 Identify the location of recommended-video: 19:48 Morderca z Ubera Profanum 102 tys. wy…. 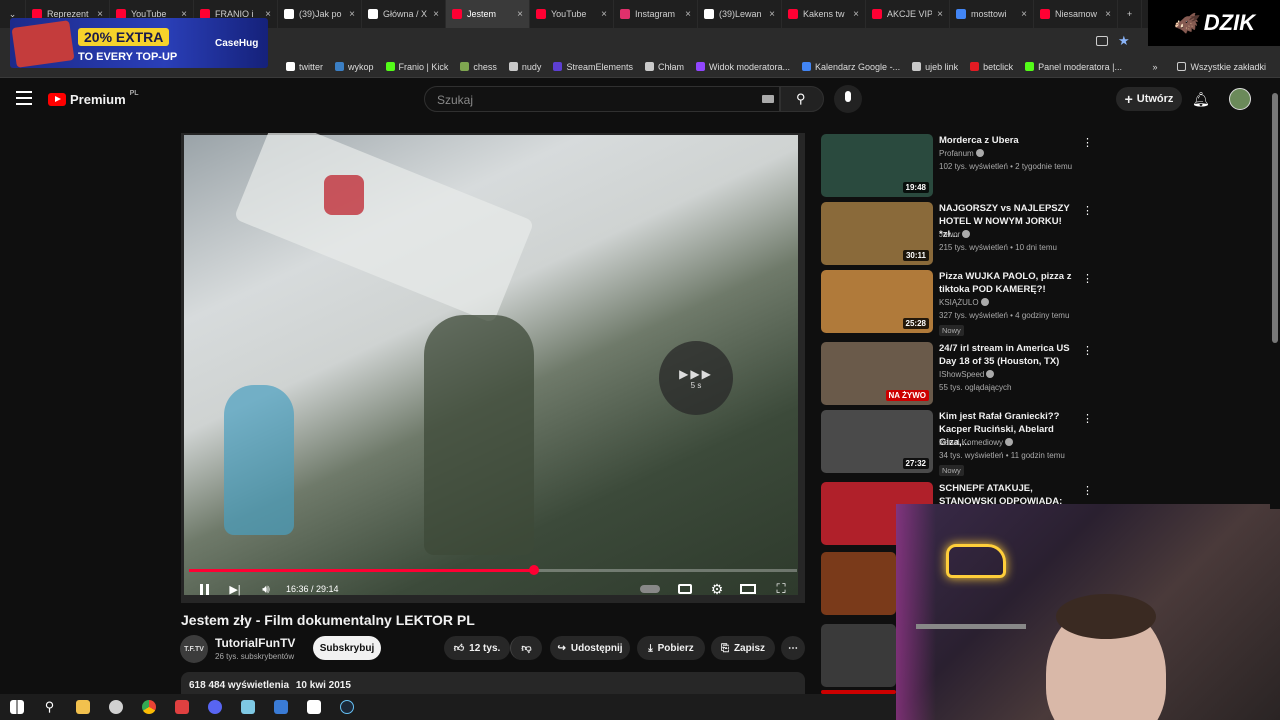
(957, 166).